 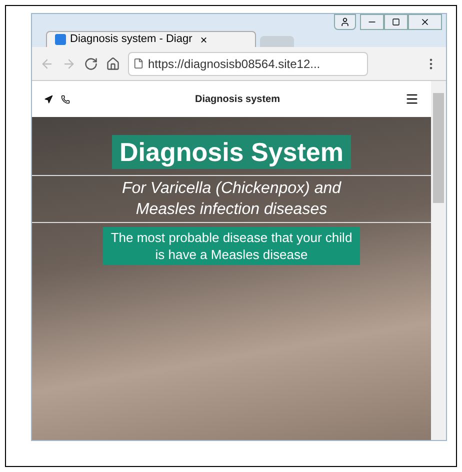 I want to click on browser-tab: Diagnosis system - Diagr ×, so click(x=151, y=39).